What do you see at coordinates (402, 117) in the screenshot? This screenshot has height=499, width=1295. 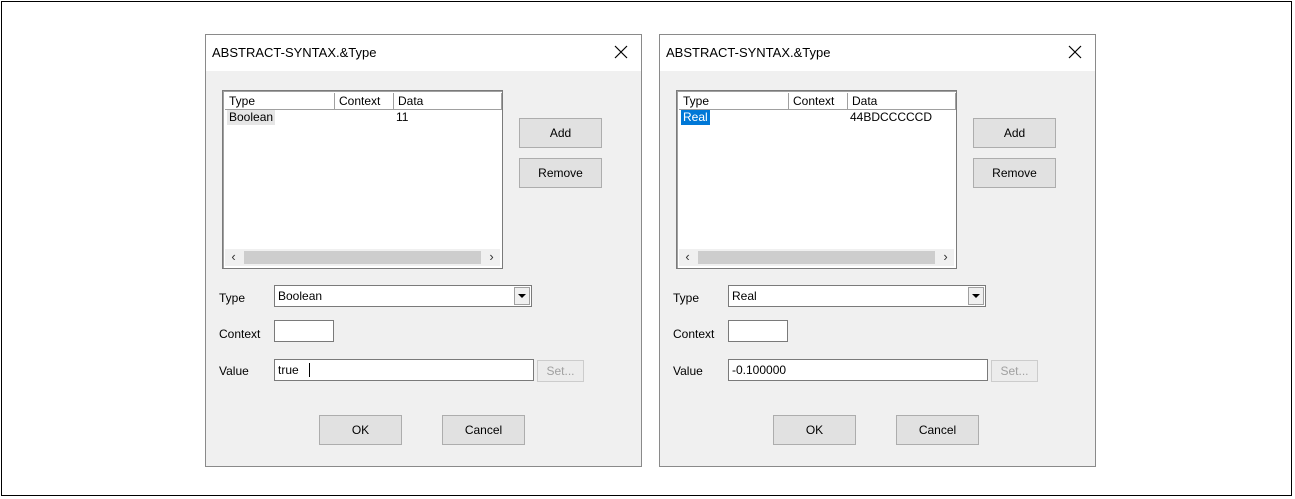 I see `list-item-data: 11` at bounding box center [402, 117].